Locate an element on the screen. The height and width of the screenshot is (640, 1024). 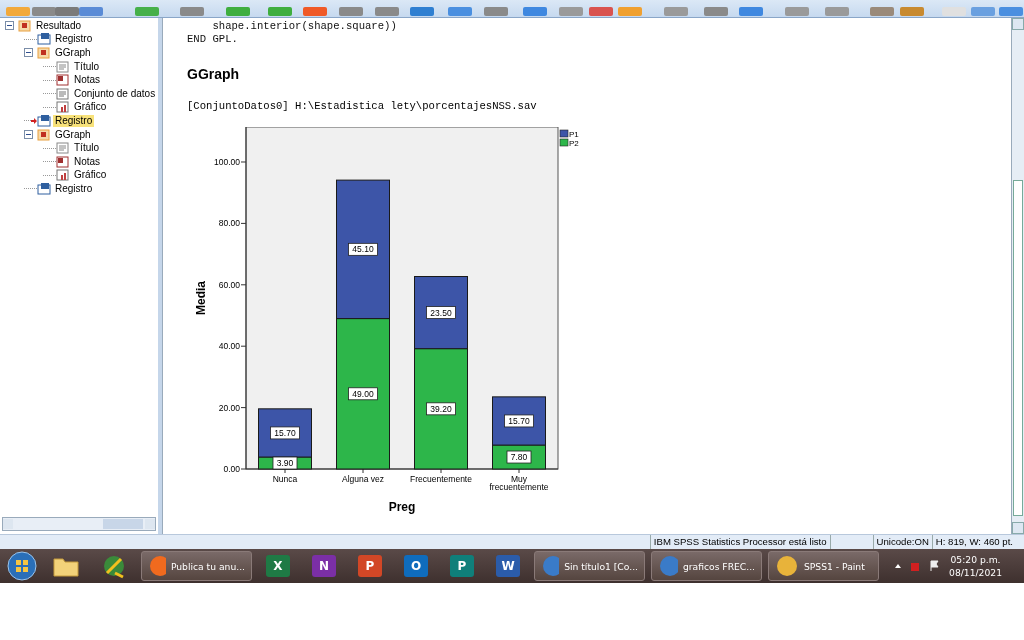
output-heading: GGraph is located at coordinates (214, 74).